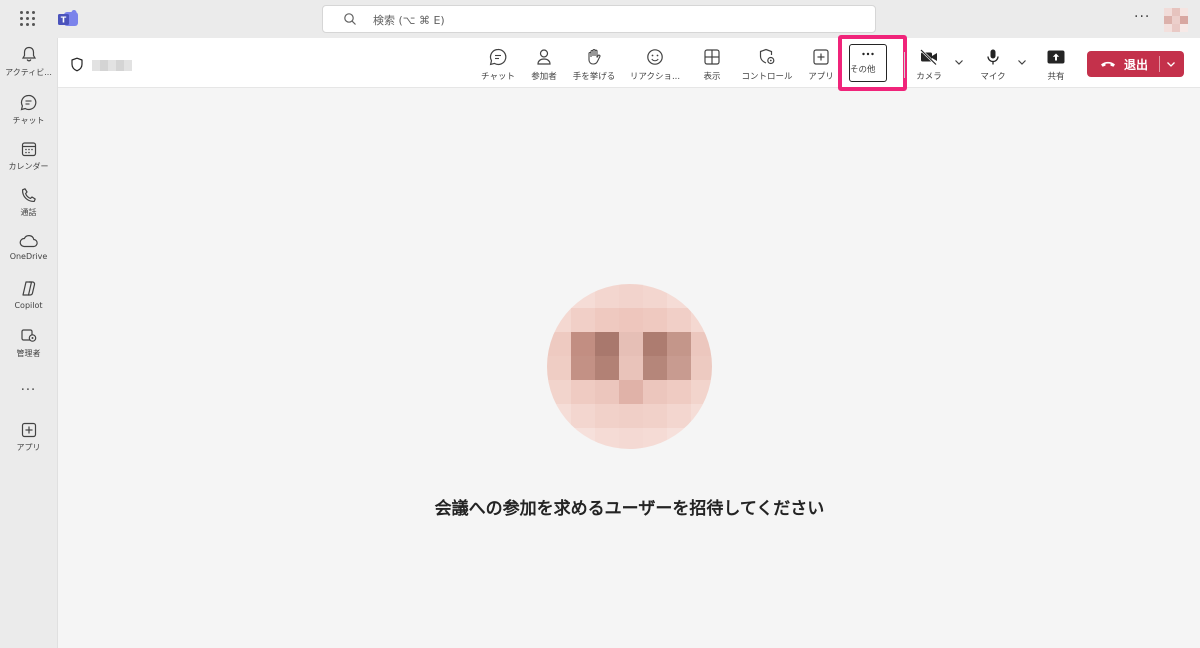 The image size is (1200, 648). Describe the element at coordinates (28, 335) in the screenshot. I see `admin-icon` at that location.